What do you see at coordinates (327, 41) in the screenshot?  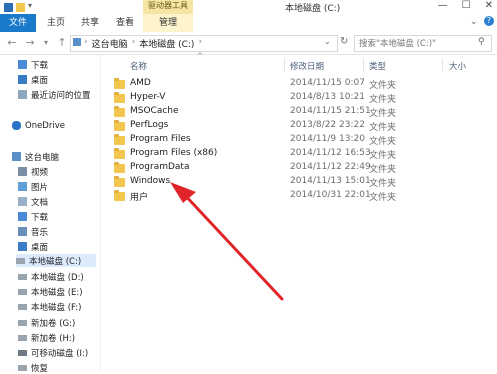 I see `address-dropdown-icon: ⌄` at bounding box center [327, 41].